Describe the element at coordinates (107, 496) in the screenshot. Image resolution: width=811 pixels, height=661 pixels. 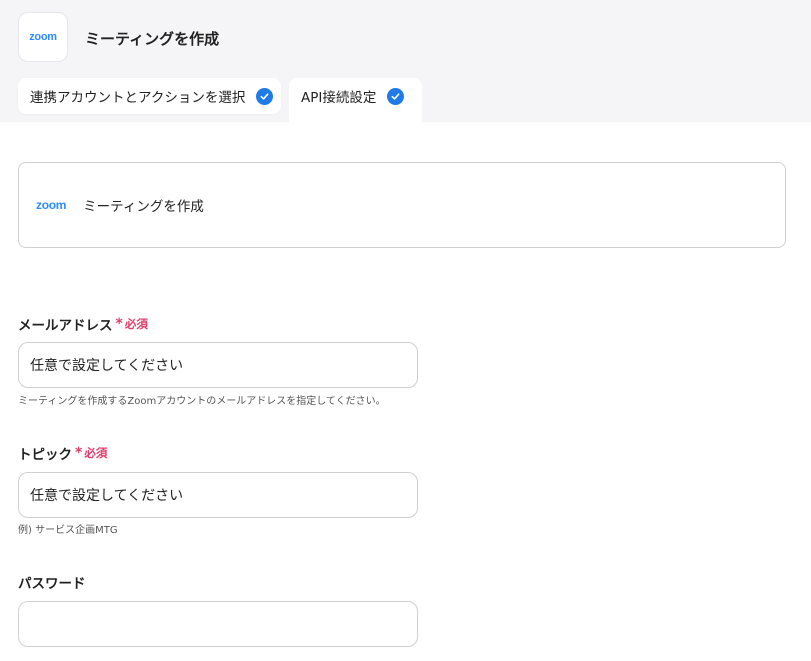
I see `topic-field-placeholder: 任意で設定してください` at that location.